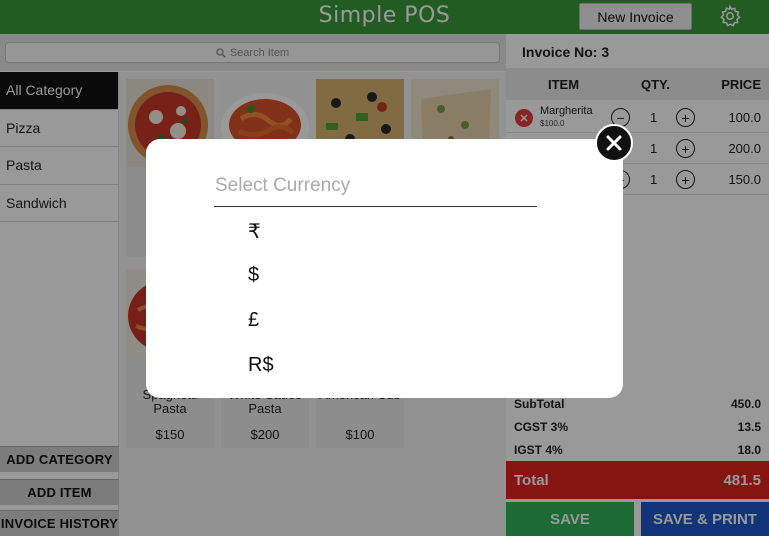 This screenshot has width=769, height=536. What do you see at coordinates (254, 231) in the screenshot?
I see `currency-option-inr: ₹` at bounding box center [254, 231].